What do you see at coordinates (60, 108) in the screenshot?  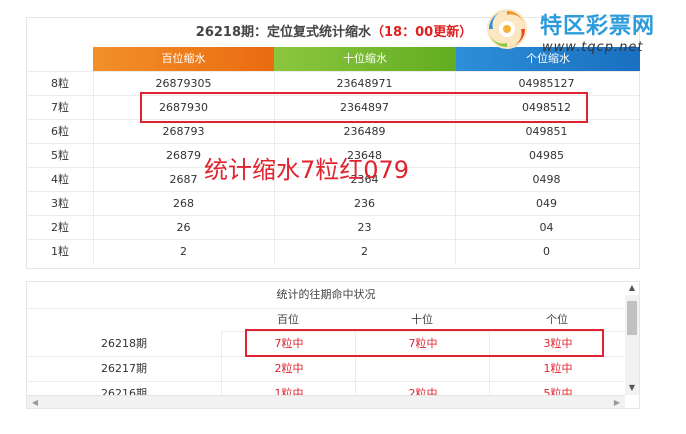 I see `row-label: 7粒` at bounding box center [60, 108].